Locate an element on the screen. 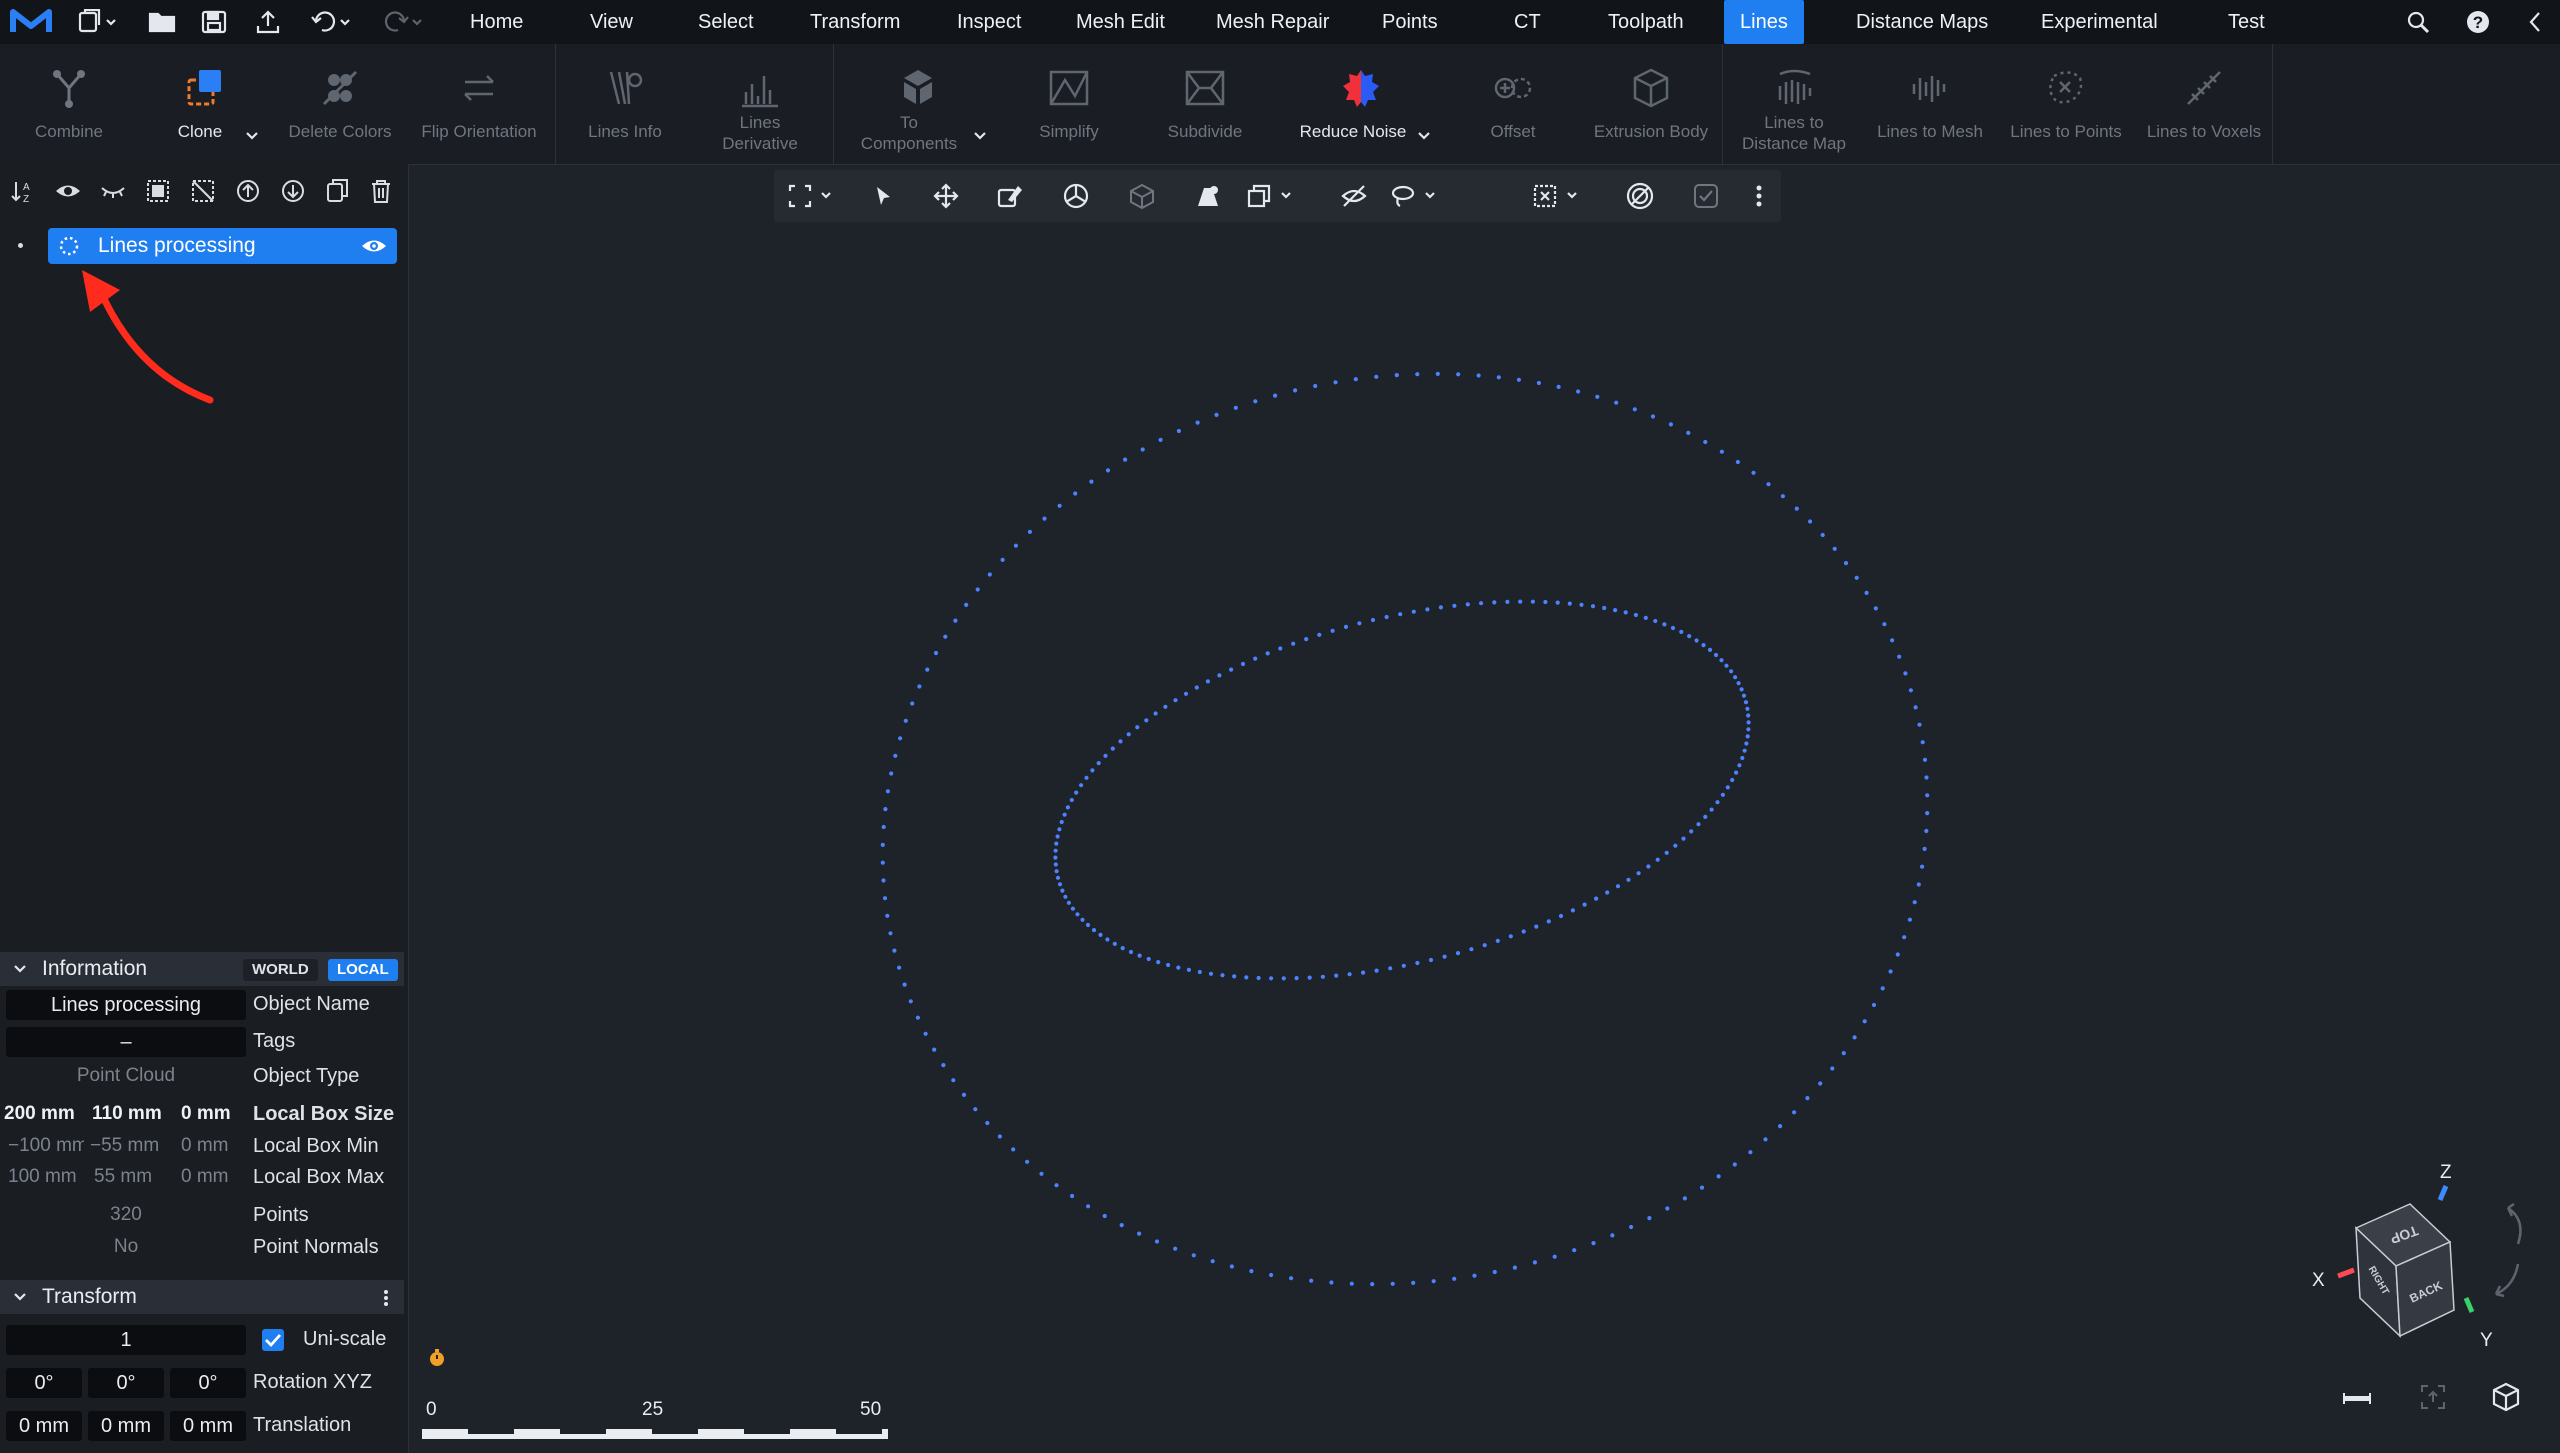 This screenshot has height=1453, width=2560. menu-tab-mesh-repair: Mesh Repair is located at coordinates (1272, 22).